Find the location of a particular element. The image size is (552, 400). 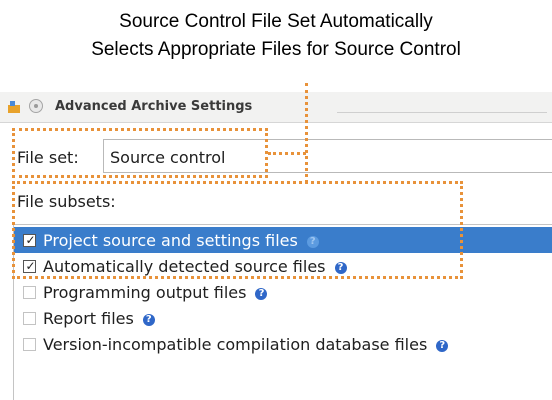

subset-label: Programming output files? is located at coordinates (155, 292).